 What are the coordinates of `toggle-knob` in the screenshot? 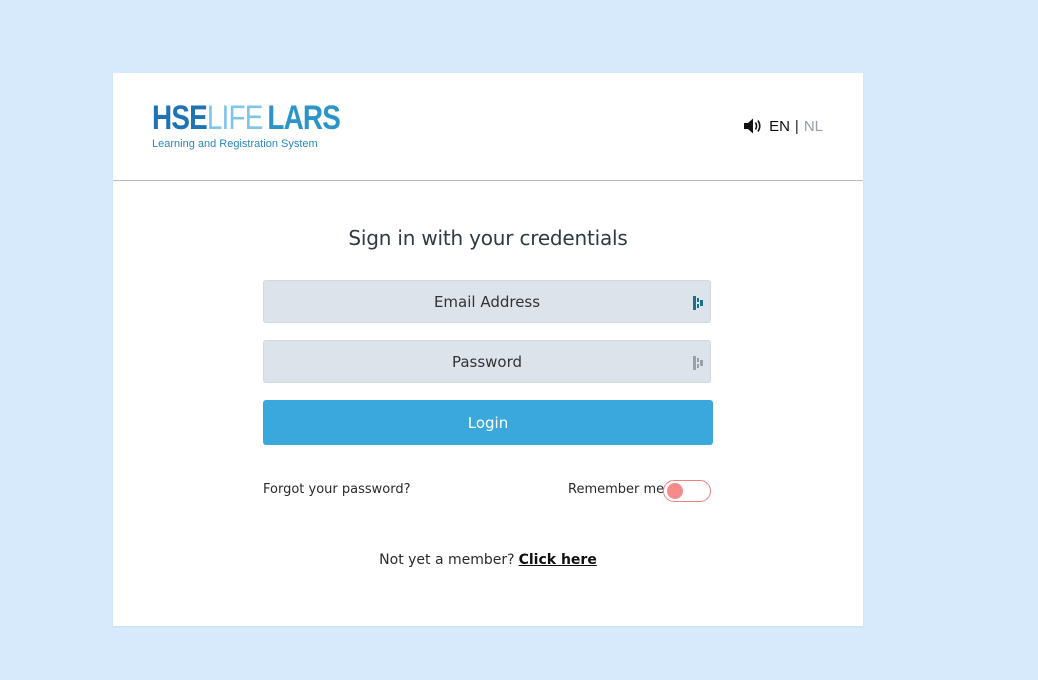 It's located at (675, 491).